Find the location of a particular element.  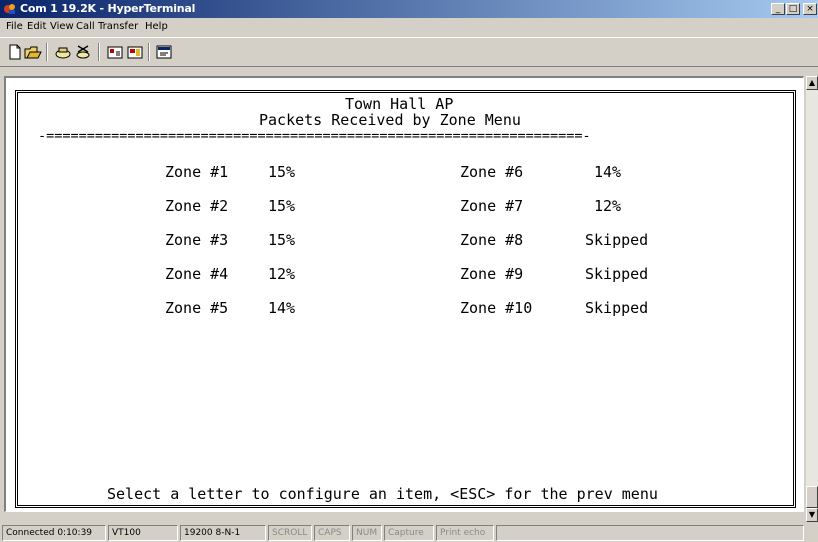

menu-view: View is located at coordinates (62, 26).